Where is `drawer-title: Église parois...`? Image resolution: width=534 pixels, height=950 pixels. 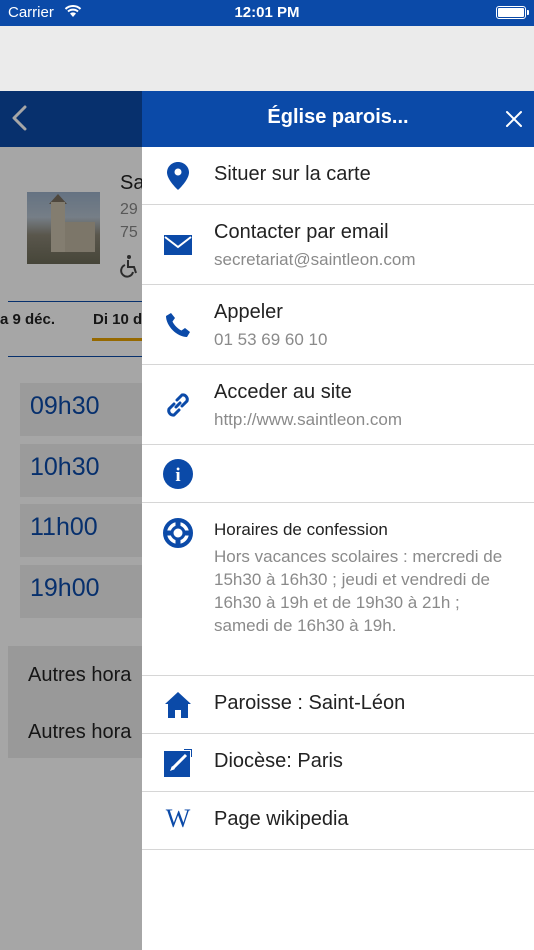 drawer-title: Église parois... is located at coordinates (338, 117).